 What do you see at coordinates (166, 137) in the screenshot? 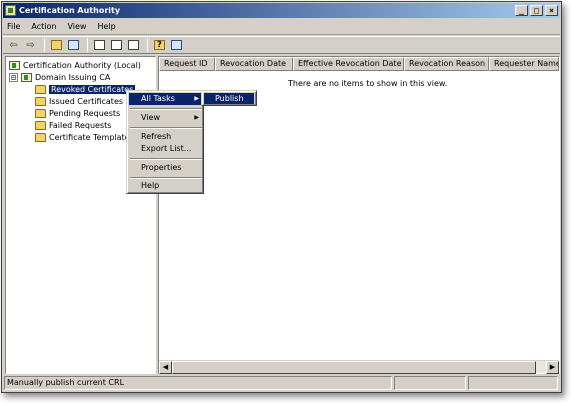
I see `menu-item-refresh: Refresh` at bounding box center [166, 137].